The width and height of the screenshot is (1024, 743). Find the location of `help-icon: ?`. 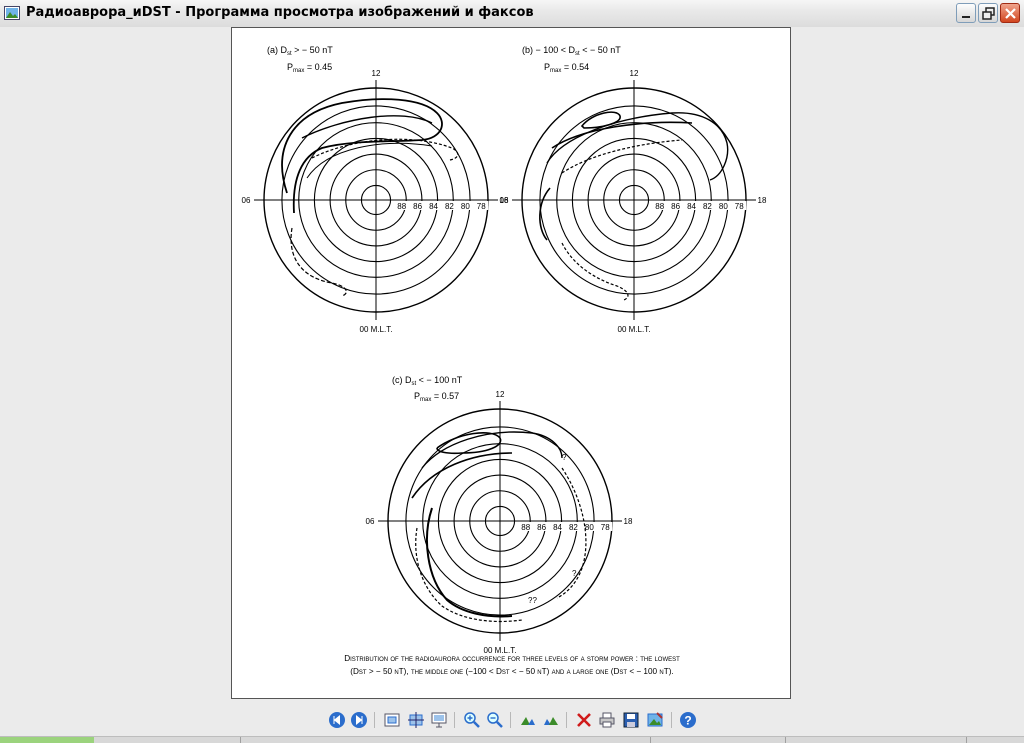

help-icon: ? is located at coordinates (688, 720).